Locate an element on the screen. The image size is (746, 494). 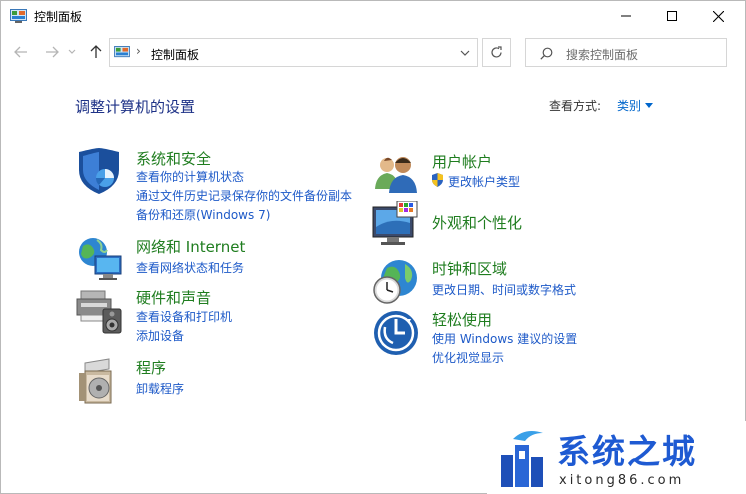
view-by-value: 类别 is located at coordinates (629, 105).